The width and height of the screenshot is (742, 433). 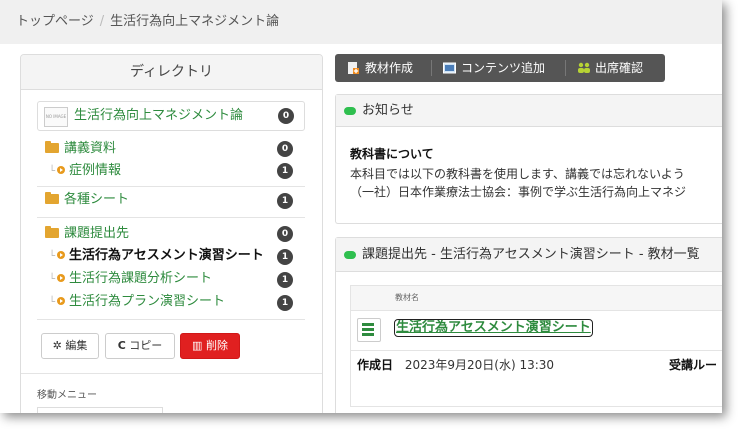 I want to click on tree-item-label: 症例情報, so click(x=95, y=170).